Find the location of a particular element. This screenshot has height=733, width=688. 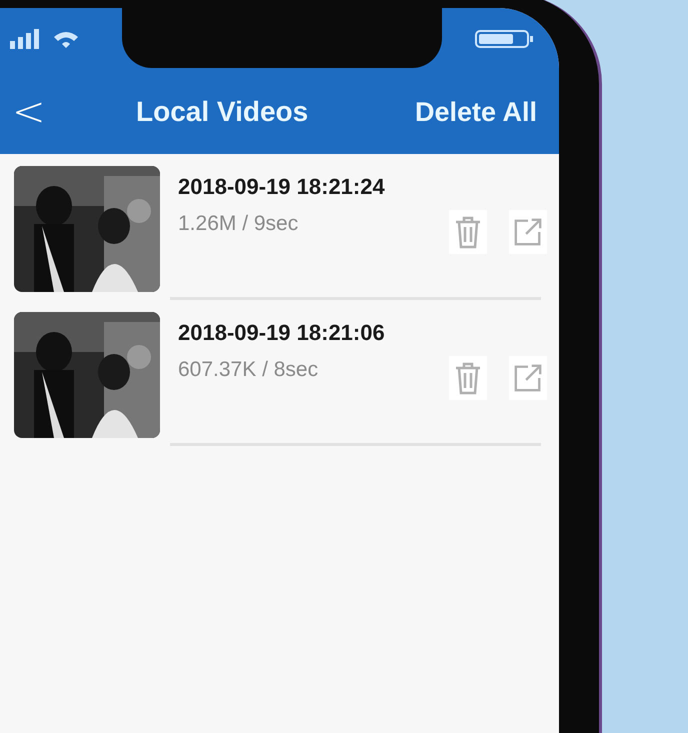

signal-icon is located at coordinates (45, 39).